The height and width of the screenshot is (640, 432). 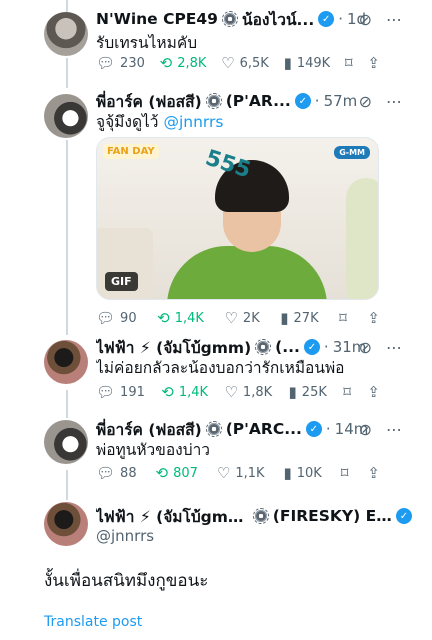 I want to click on views-button: ▮ 25K, so click(x=308, y=392).